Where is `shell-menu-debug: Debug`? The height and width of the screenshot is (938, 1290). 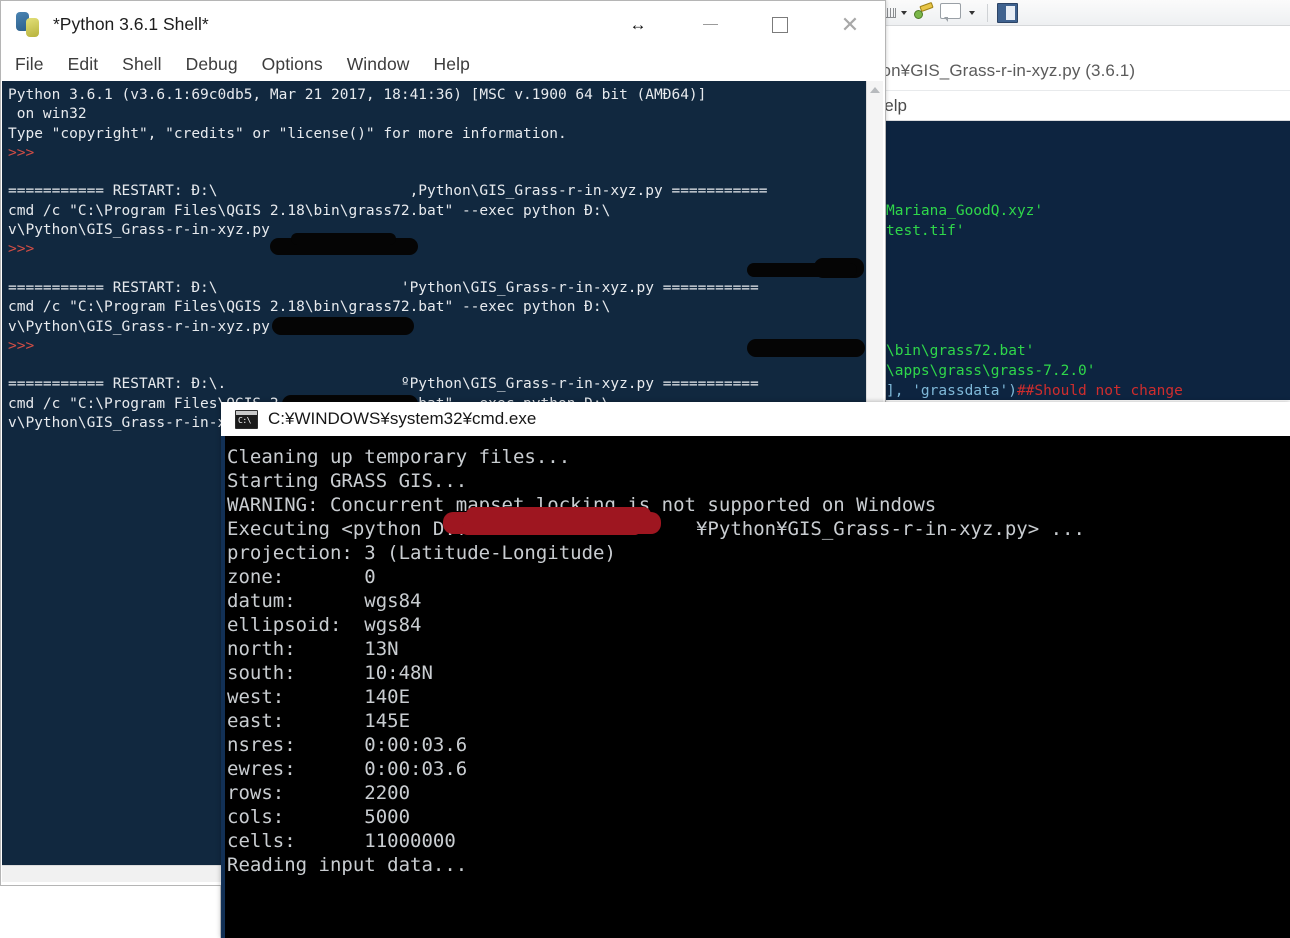
shell-menu-debug: Debug is located at coordinates (212, 64).